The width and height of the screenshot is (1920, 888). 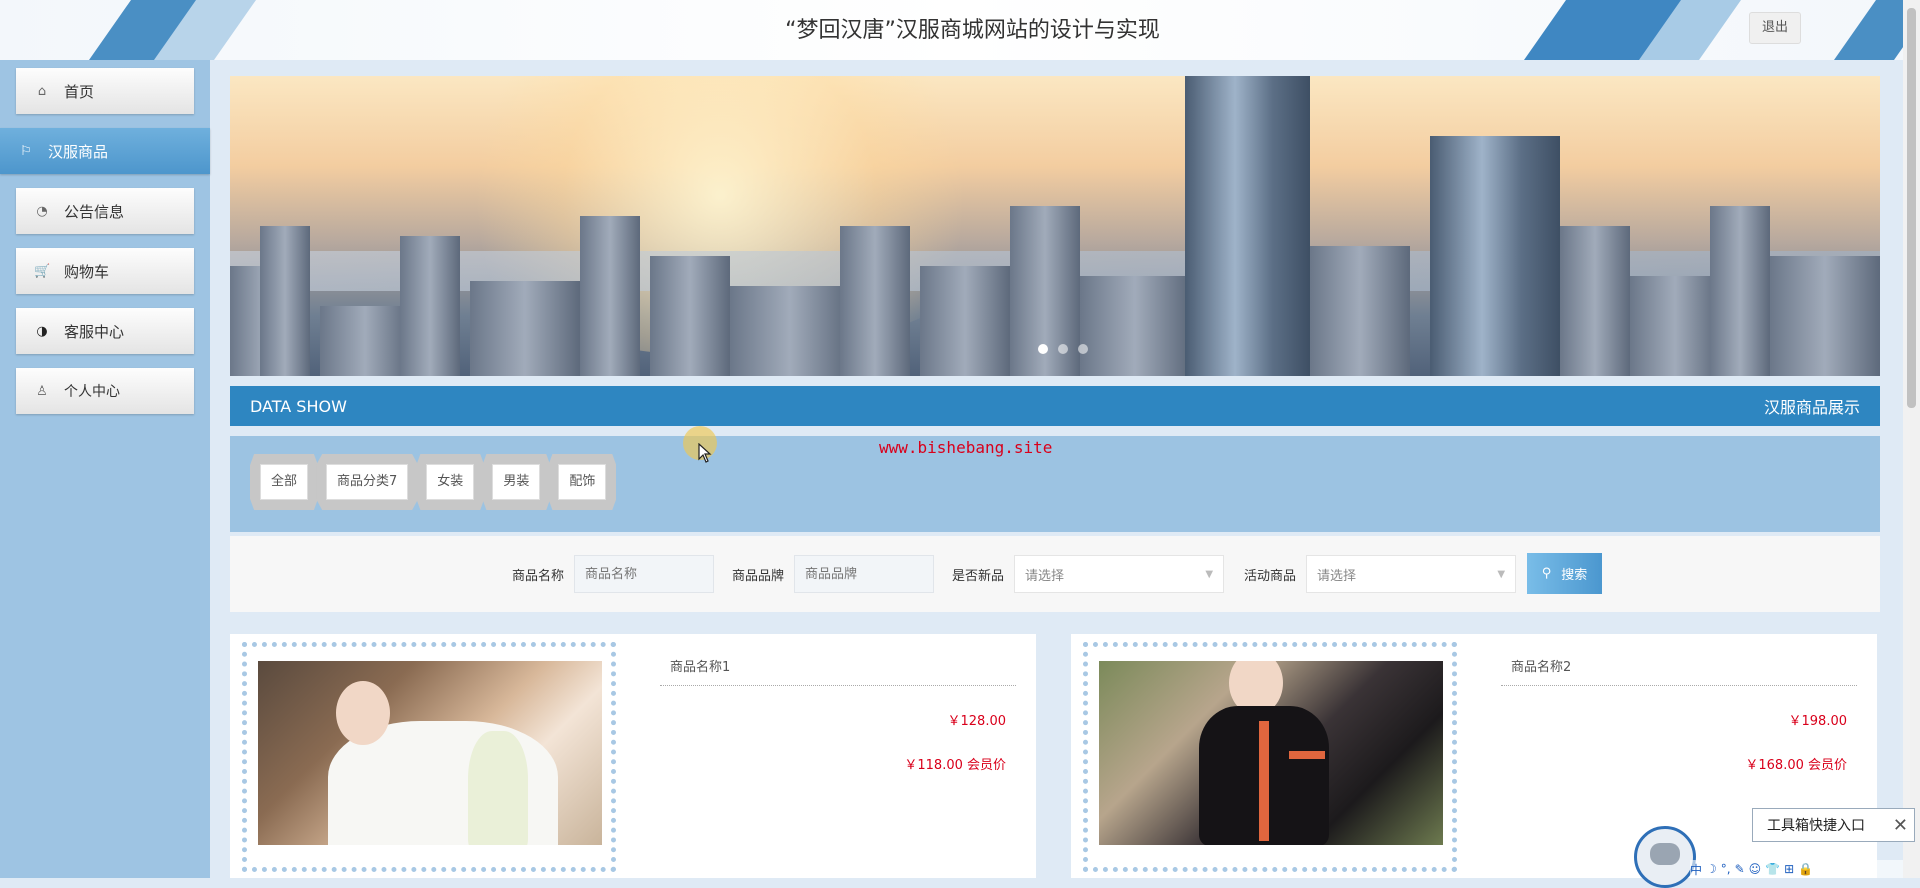 I want to click on promo-field-group: 活动商品 请选择 ▼, so click(x=1380, y=574).